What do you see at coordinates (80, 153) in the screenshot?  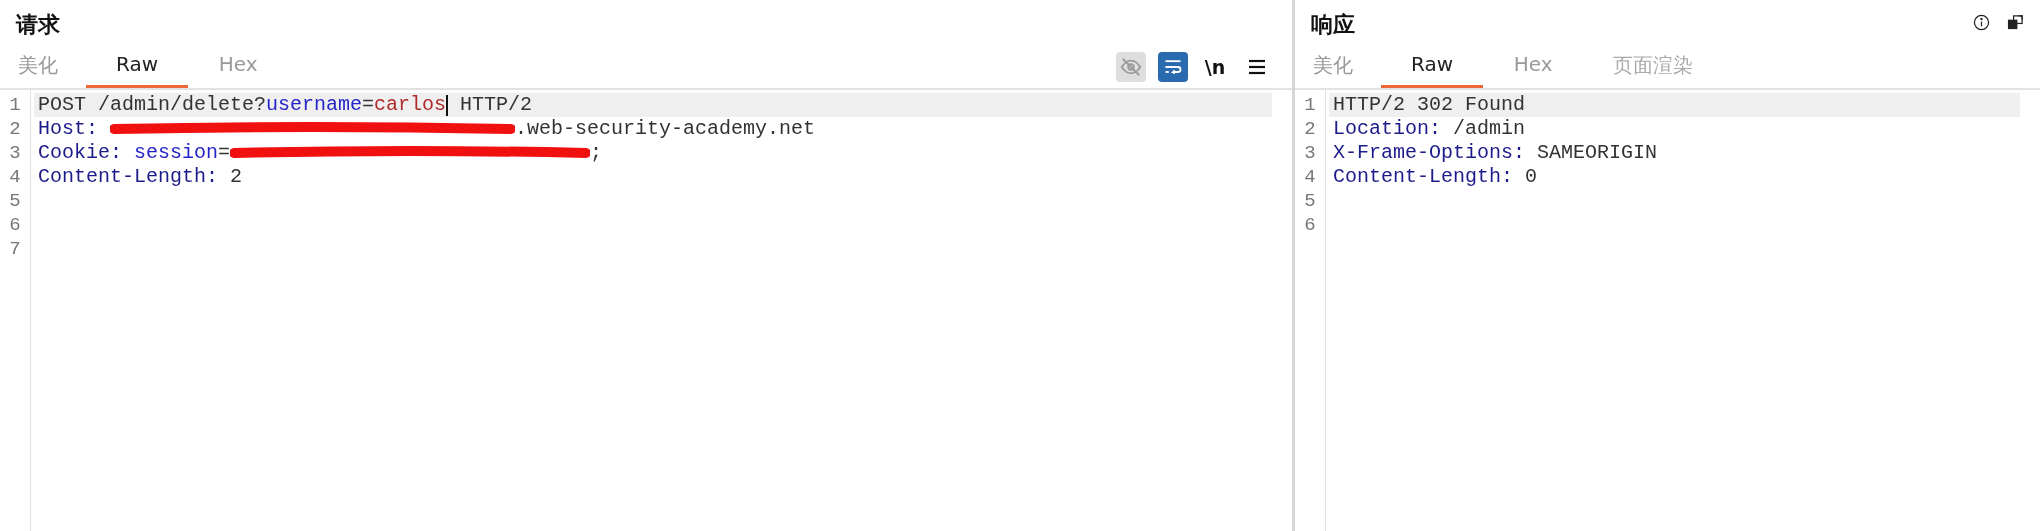 I see `header-name: Cookie:` at bounding box center [80, 153].